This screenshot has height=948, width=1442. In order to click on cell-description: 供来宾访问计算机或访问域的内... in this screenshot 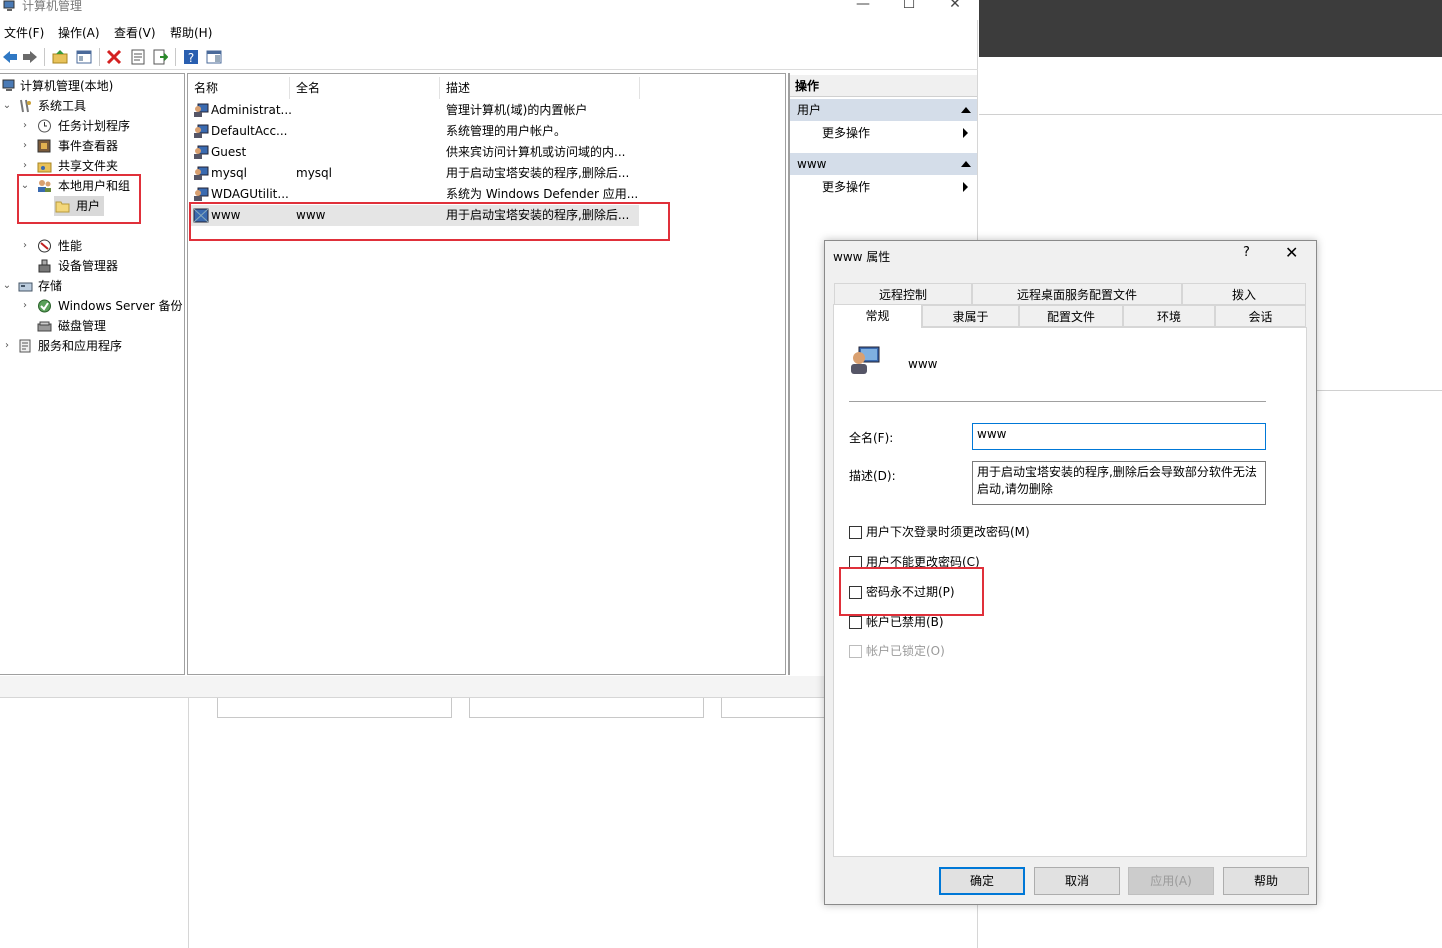, I will do `click(536, 152)`.